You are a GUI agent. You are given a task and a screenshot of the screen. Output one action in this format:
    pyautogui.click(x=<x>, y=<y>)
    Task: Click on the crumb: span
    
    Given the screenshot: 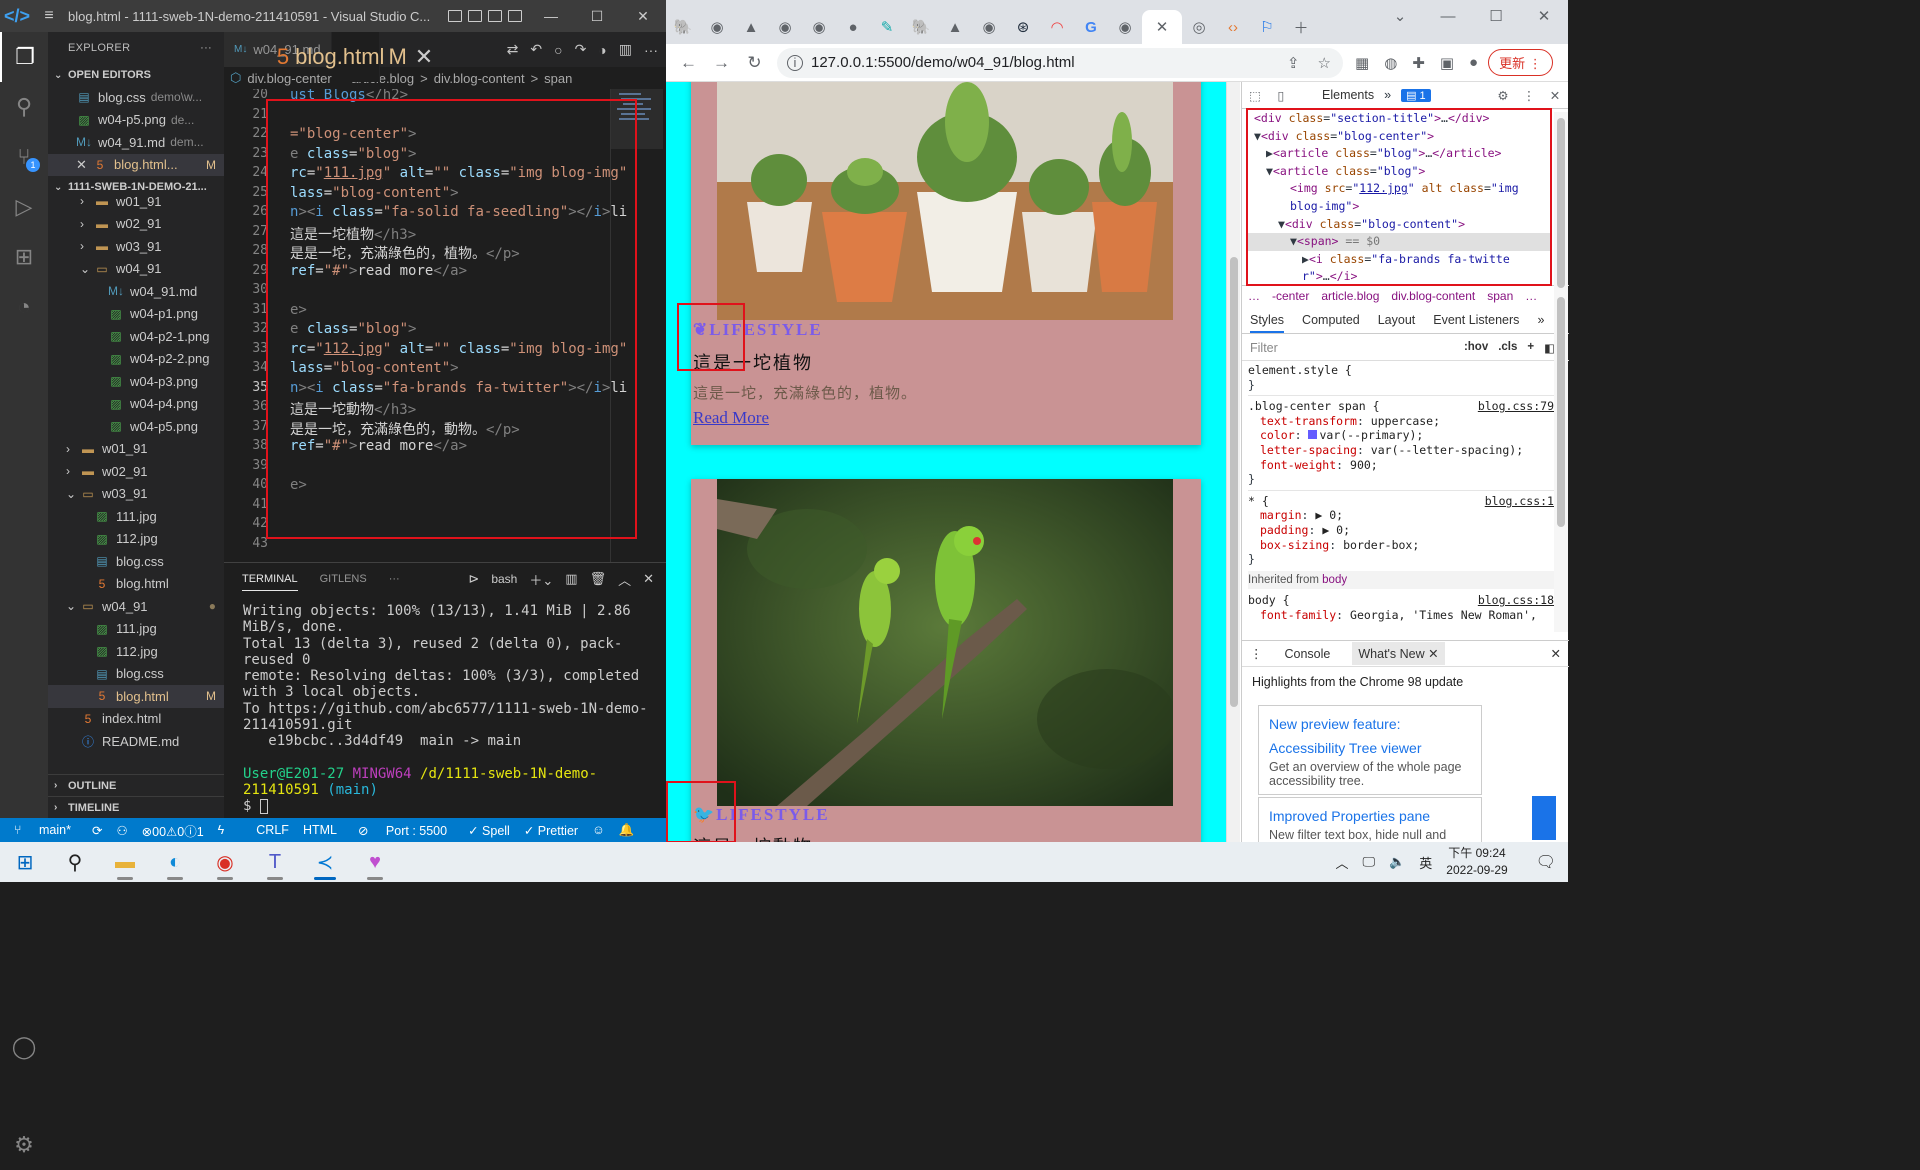 What is the action you would take?
    pyautogui.click(x=1500, y=296)
    